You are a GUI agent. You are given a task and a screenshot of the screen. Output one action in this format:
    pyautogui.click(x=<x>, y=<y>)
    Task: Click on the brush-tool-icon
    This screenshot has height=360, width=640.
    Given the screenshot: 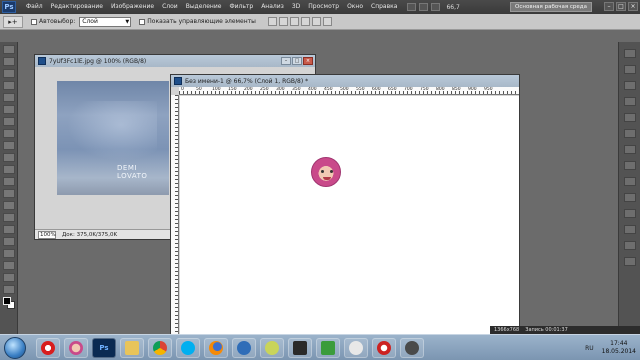 What is the action you would take?
    pyautogui.click(x=9, y=133)
    